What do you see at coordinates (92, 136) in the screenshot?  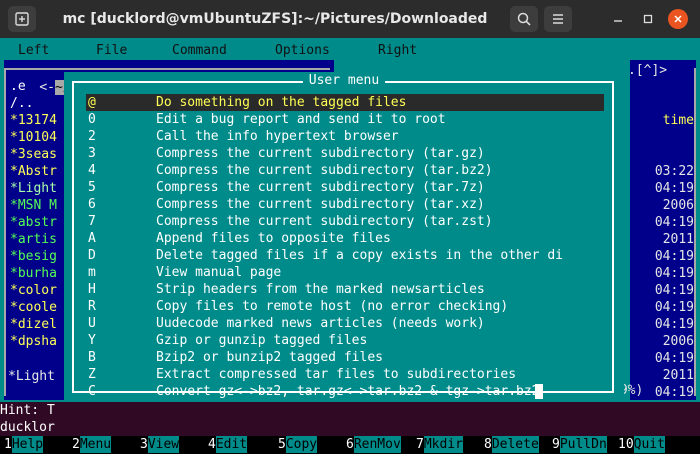 I see `user-menu-item-hotkey: 2` at bounding box center [92, 136].